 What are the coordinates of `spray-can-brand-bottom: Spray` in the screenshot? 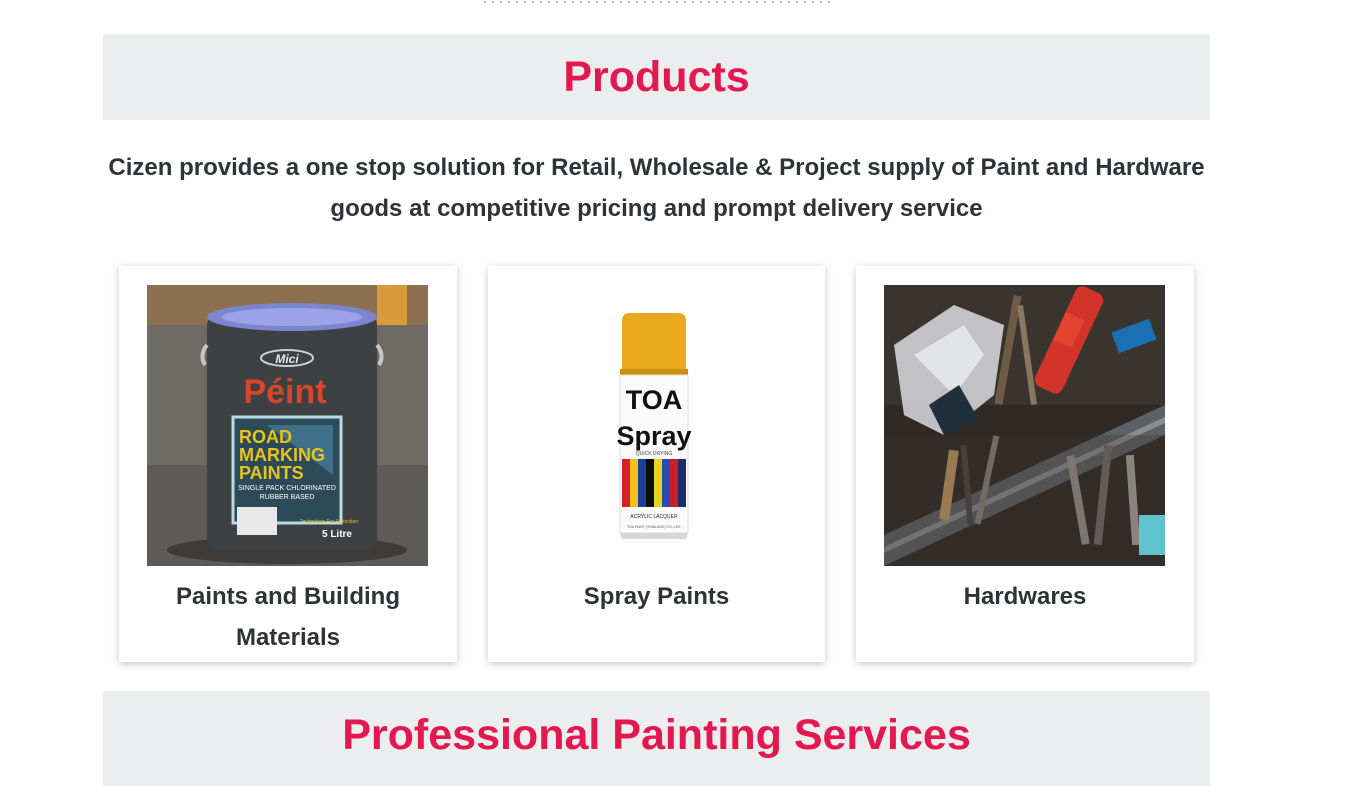 It's located at (653, 436).